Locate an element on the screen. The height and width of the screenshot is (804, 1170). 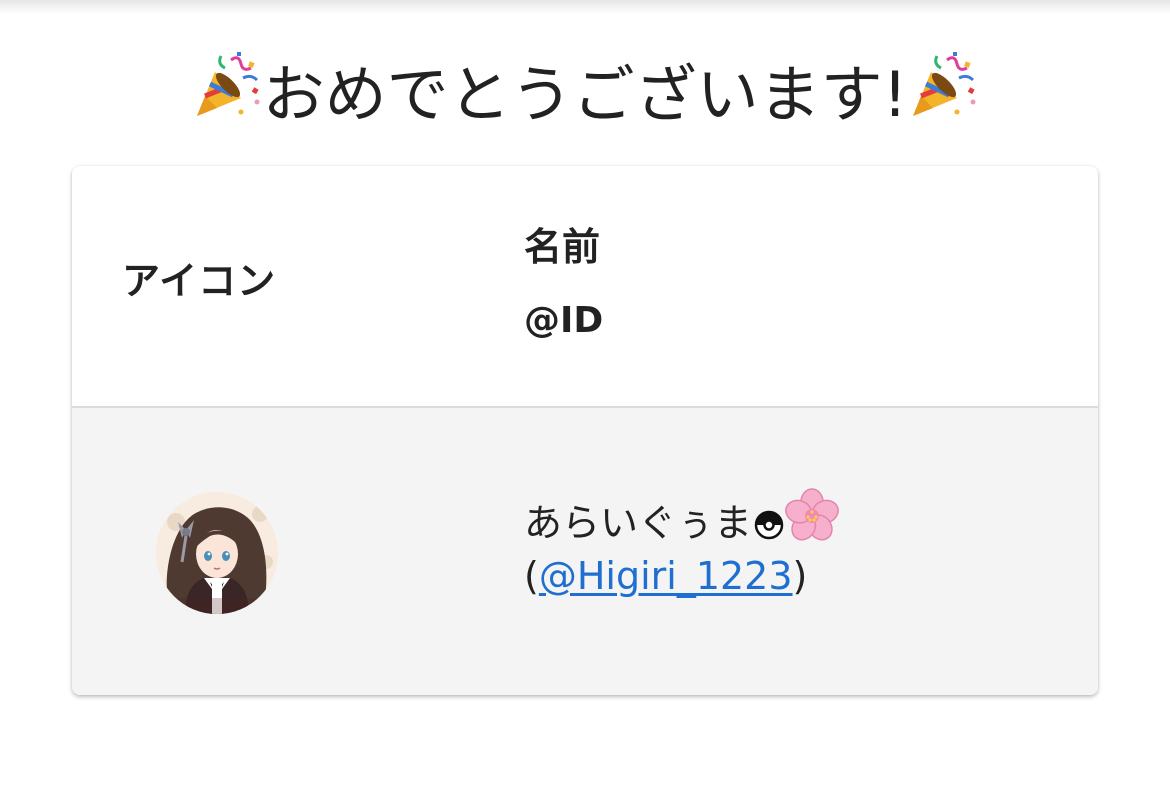
user-id-link: @Higiri_1223 is located at coordinates (666, 576).